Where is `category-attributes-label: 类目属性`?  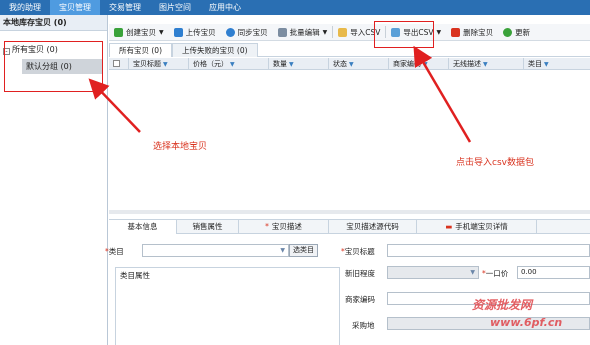
category-attributes-label: 类目属性 is located at coordinates (135, 275).